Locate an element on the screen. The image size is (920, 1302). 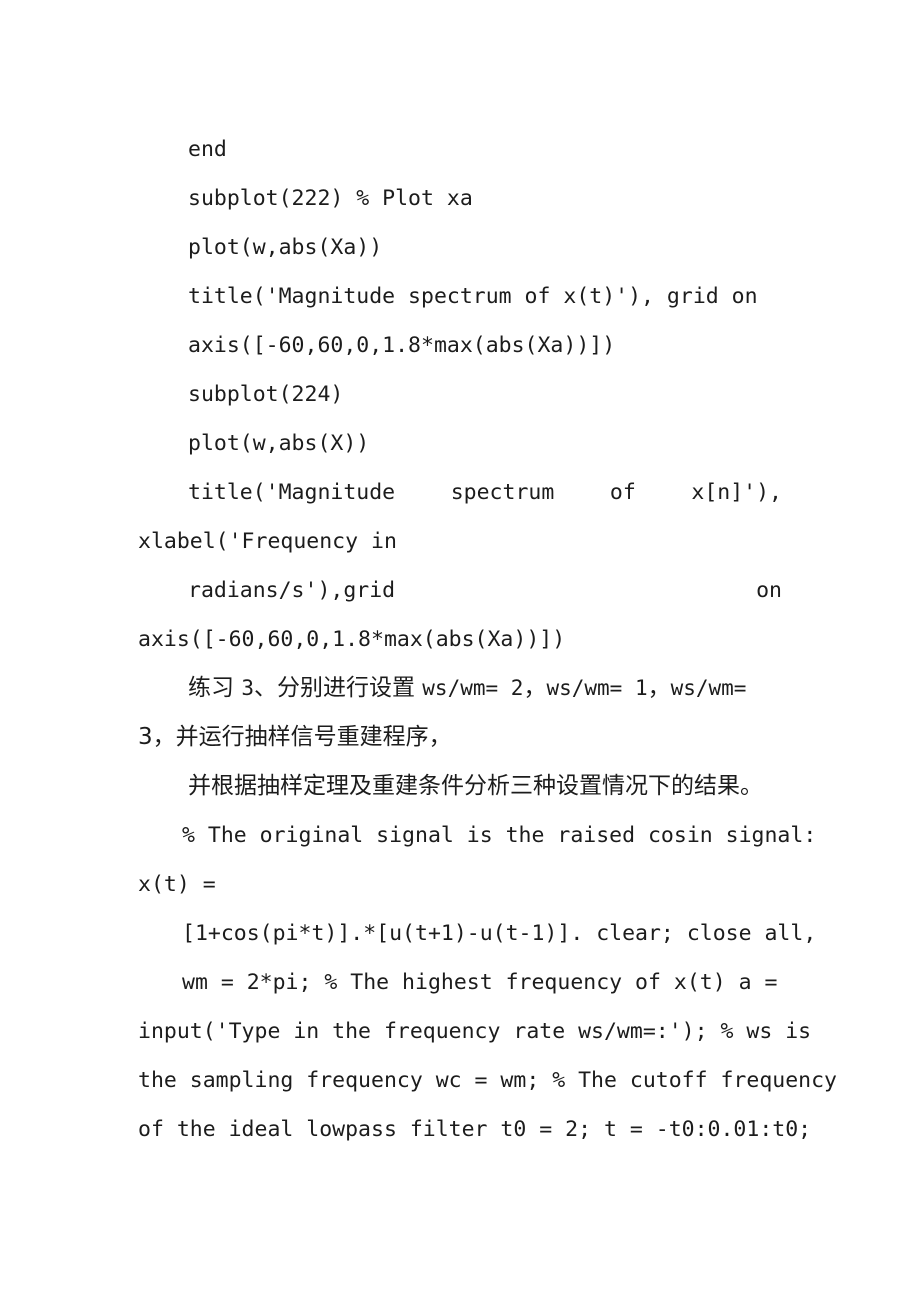
code2-line-xt-equals: x(t) = is located at coordinates (177, 884).